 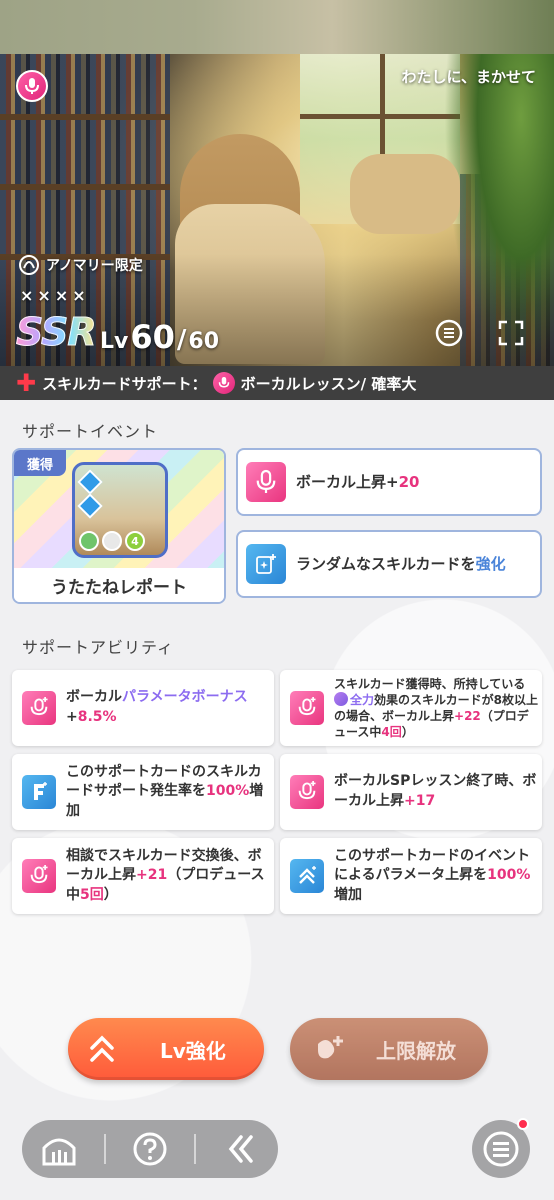 I want to click on back-button, so click(x=241, y=1149).